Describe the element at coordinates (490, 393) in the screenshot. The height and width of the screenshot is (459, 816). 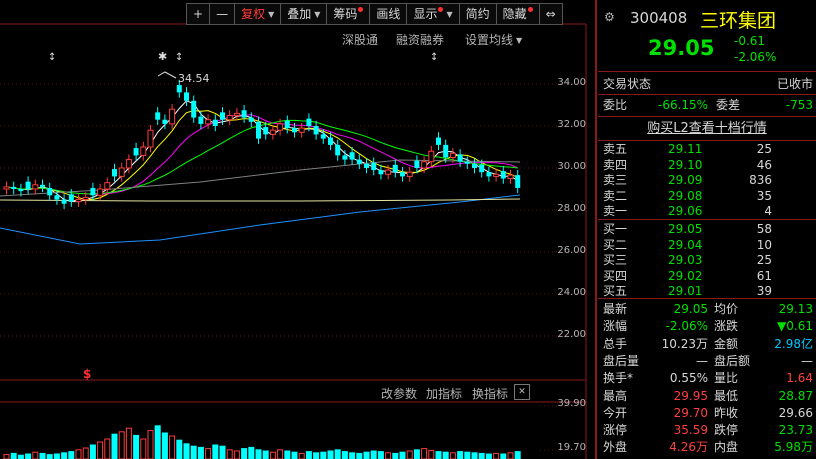
I see `switch-indicator-link: 换指标` at that location.